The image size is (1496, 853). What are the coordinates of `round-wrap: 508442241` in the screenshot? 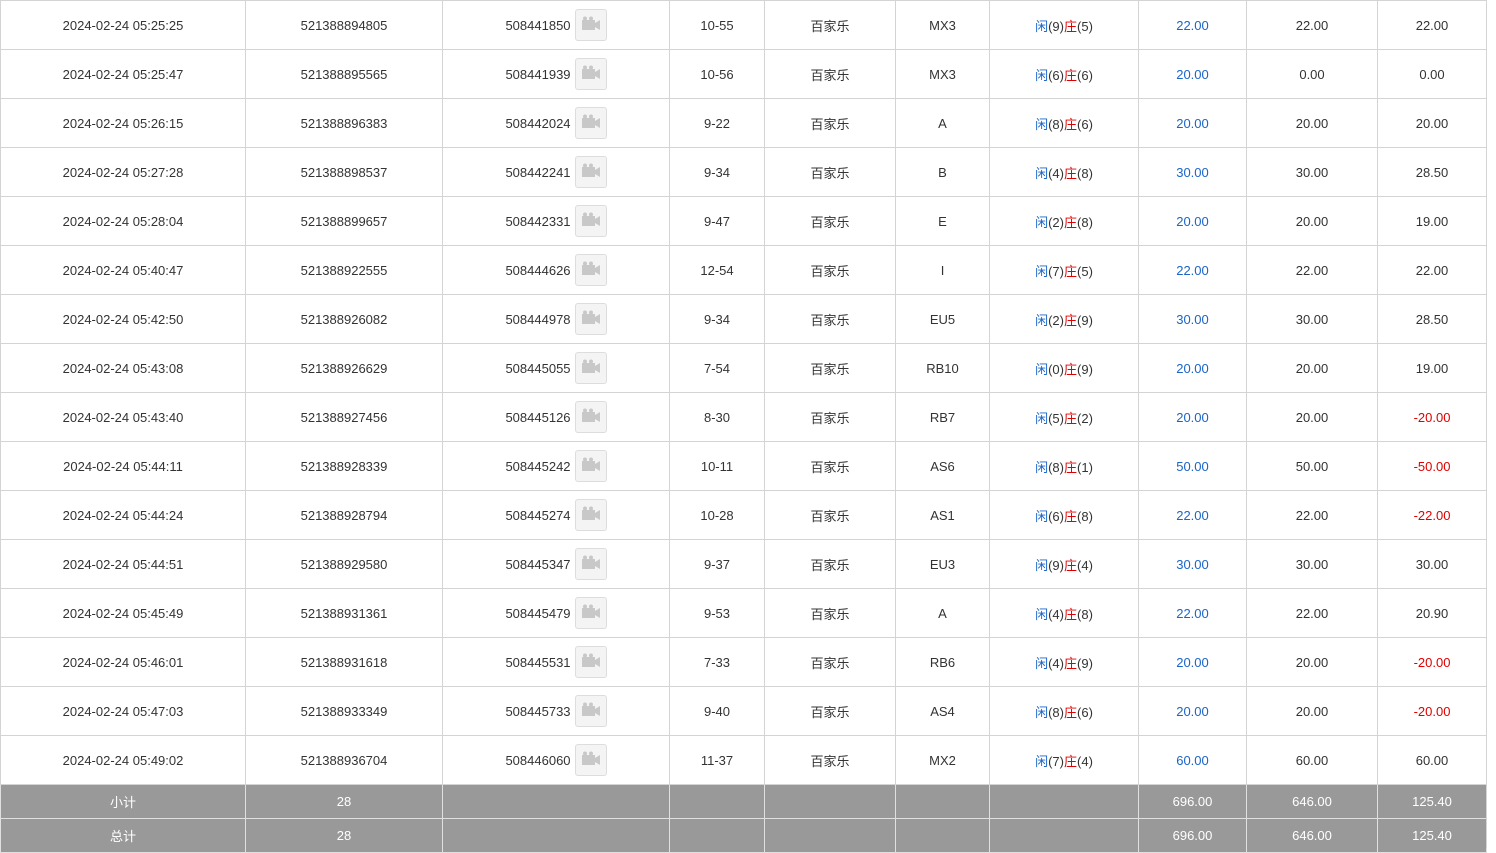 It's located at (556, 172).